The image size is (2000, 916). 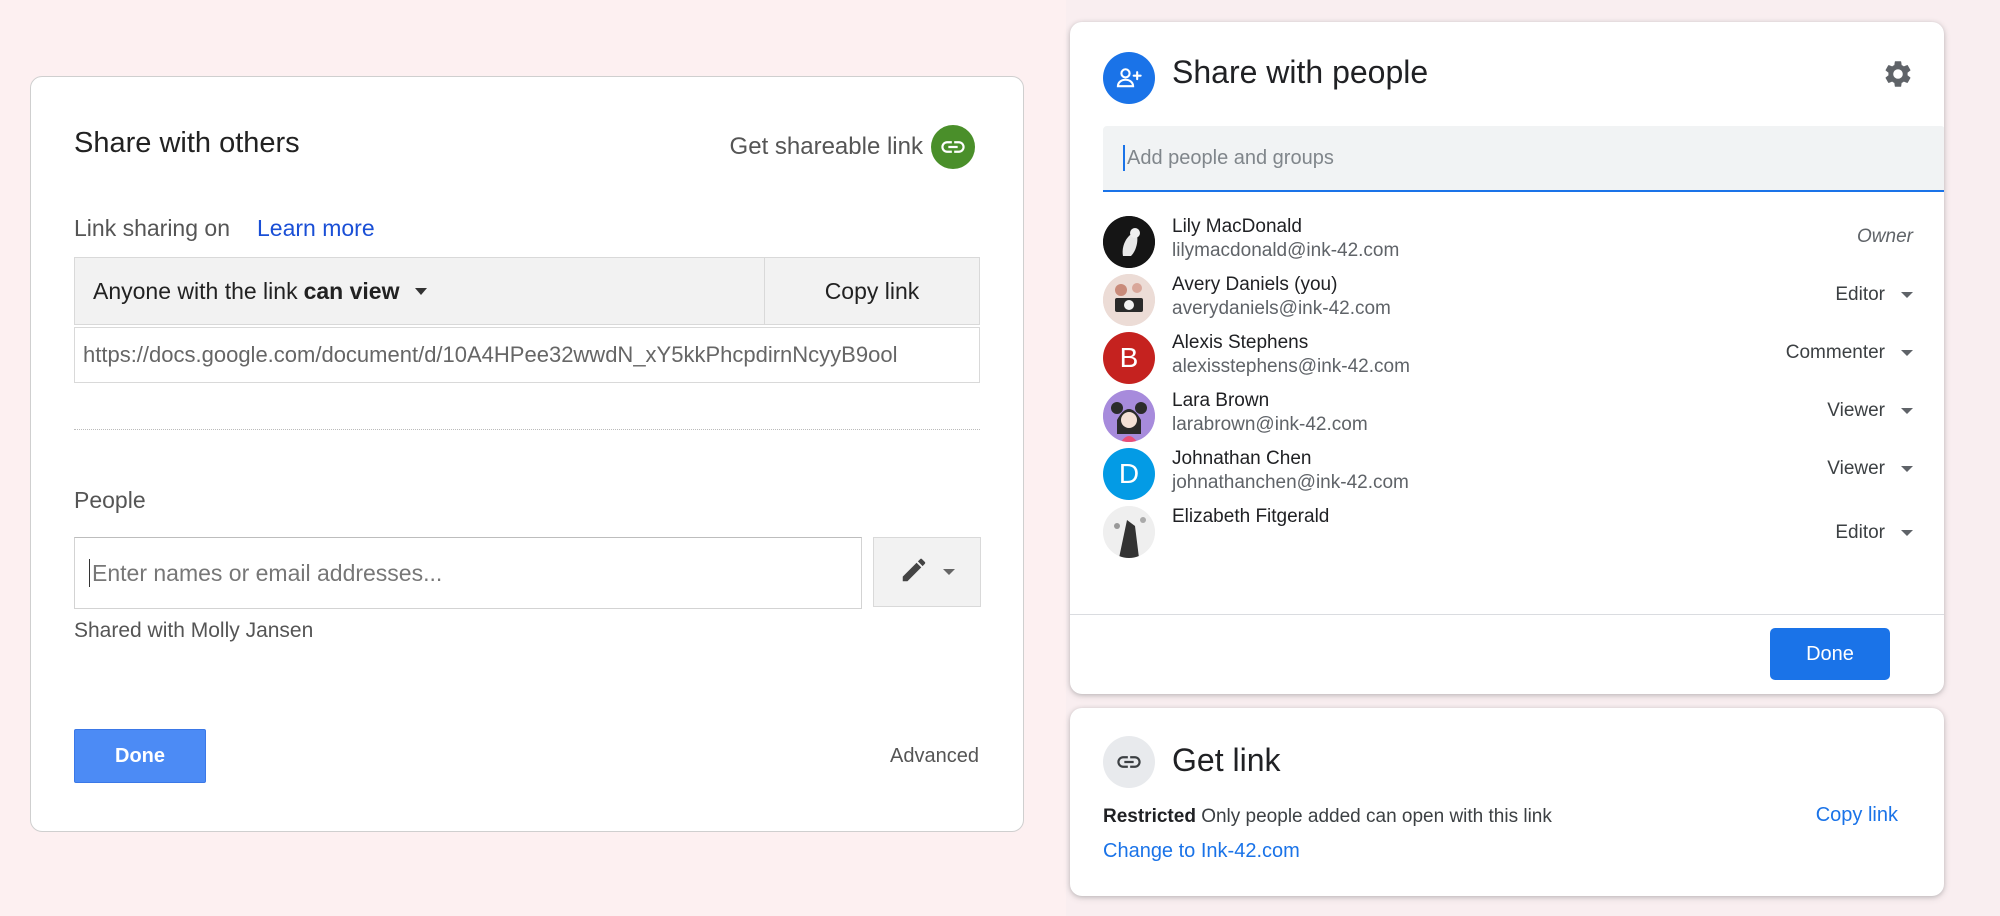 I want to click on role-dropdown: Commenter, so click(x=1849, y=353).